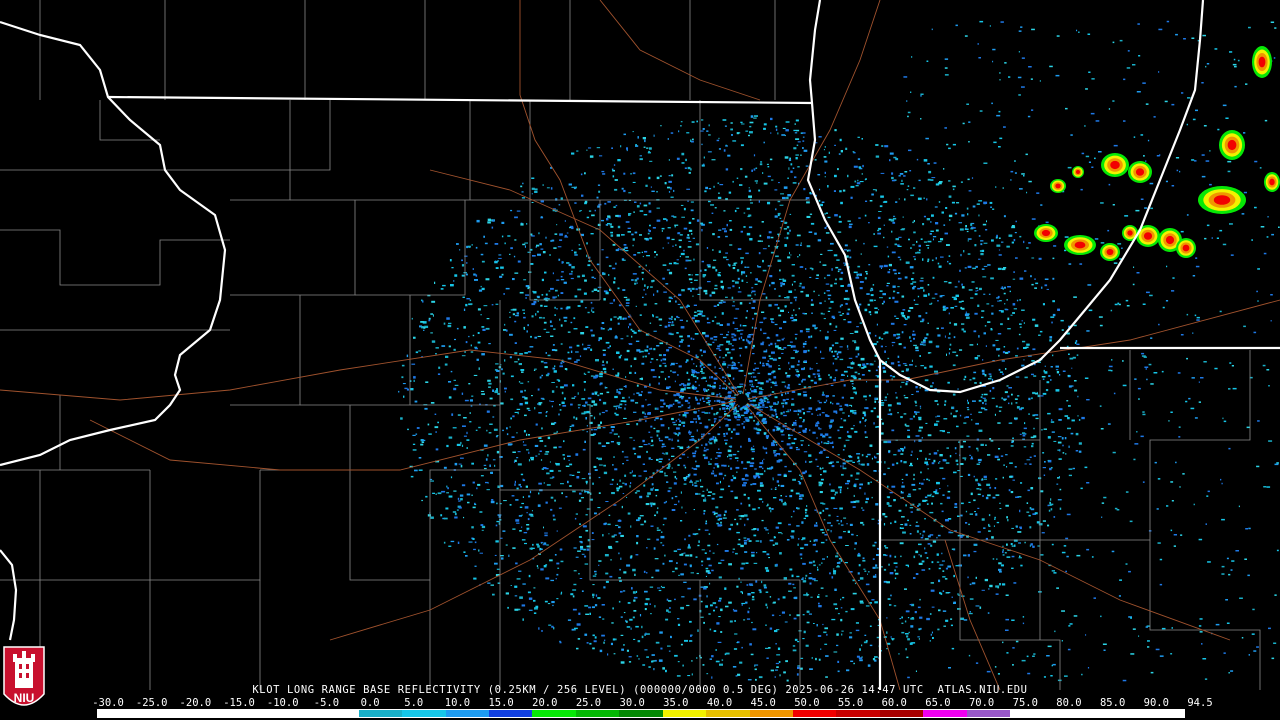 Image resolution: width=1280 pixels, height=720 pixels. Describe the element at coordinates (676, 703) in the screenshot. I see `colorbar-tick: 35.0` at that location.